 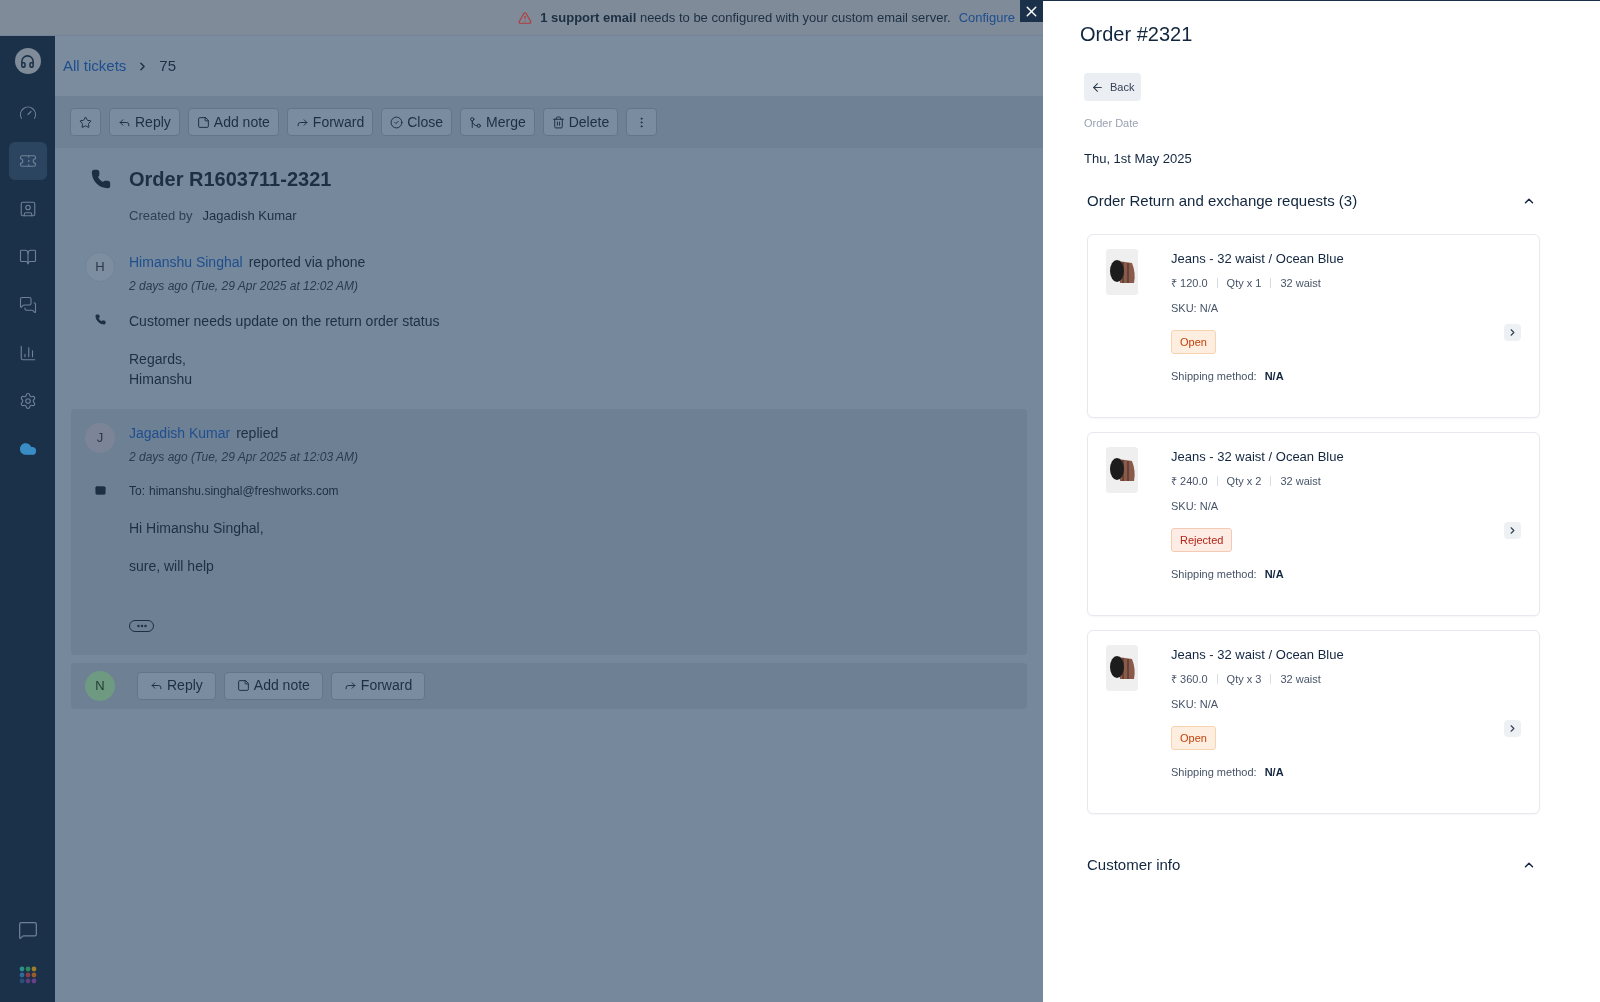 What do you see at coordinates (244, 457) in the screenshot?
I see `timestamp: 2 days ago (Tue, 29 Apr 2025 at 12:03 AM)` at bounding box center [244, 457].